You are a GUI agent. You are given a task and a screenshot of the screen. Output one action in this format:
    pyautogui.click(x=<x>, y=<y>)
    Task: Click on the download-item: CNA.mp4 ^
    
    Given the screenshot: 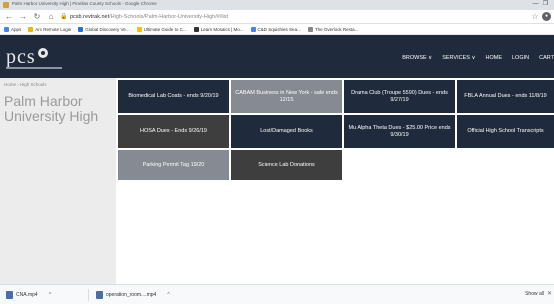 What is the action you would take?
    pyautogui.click(x=28, y=295)
    